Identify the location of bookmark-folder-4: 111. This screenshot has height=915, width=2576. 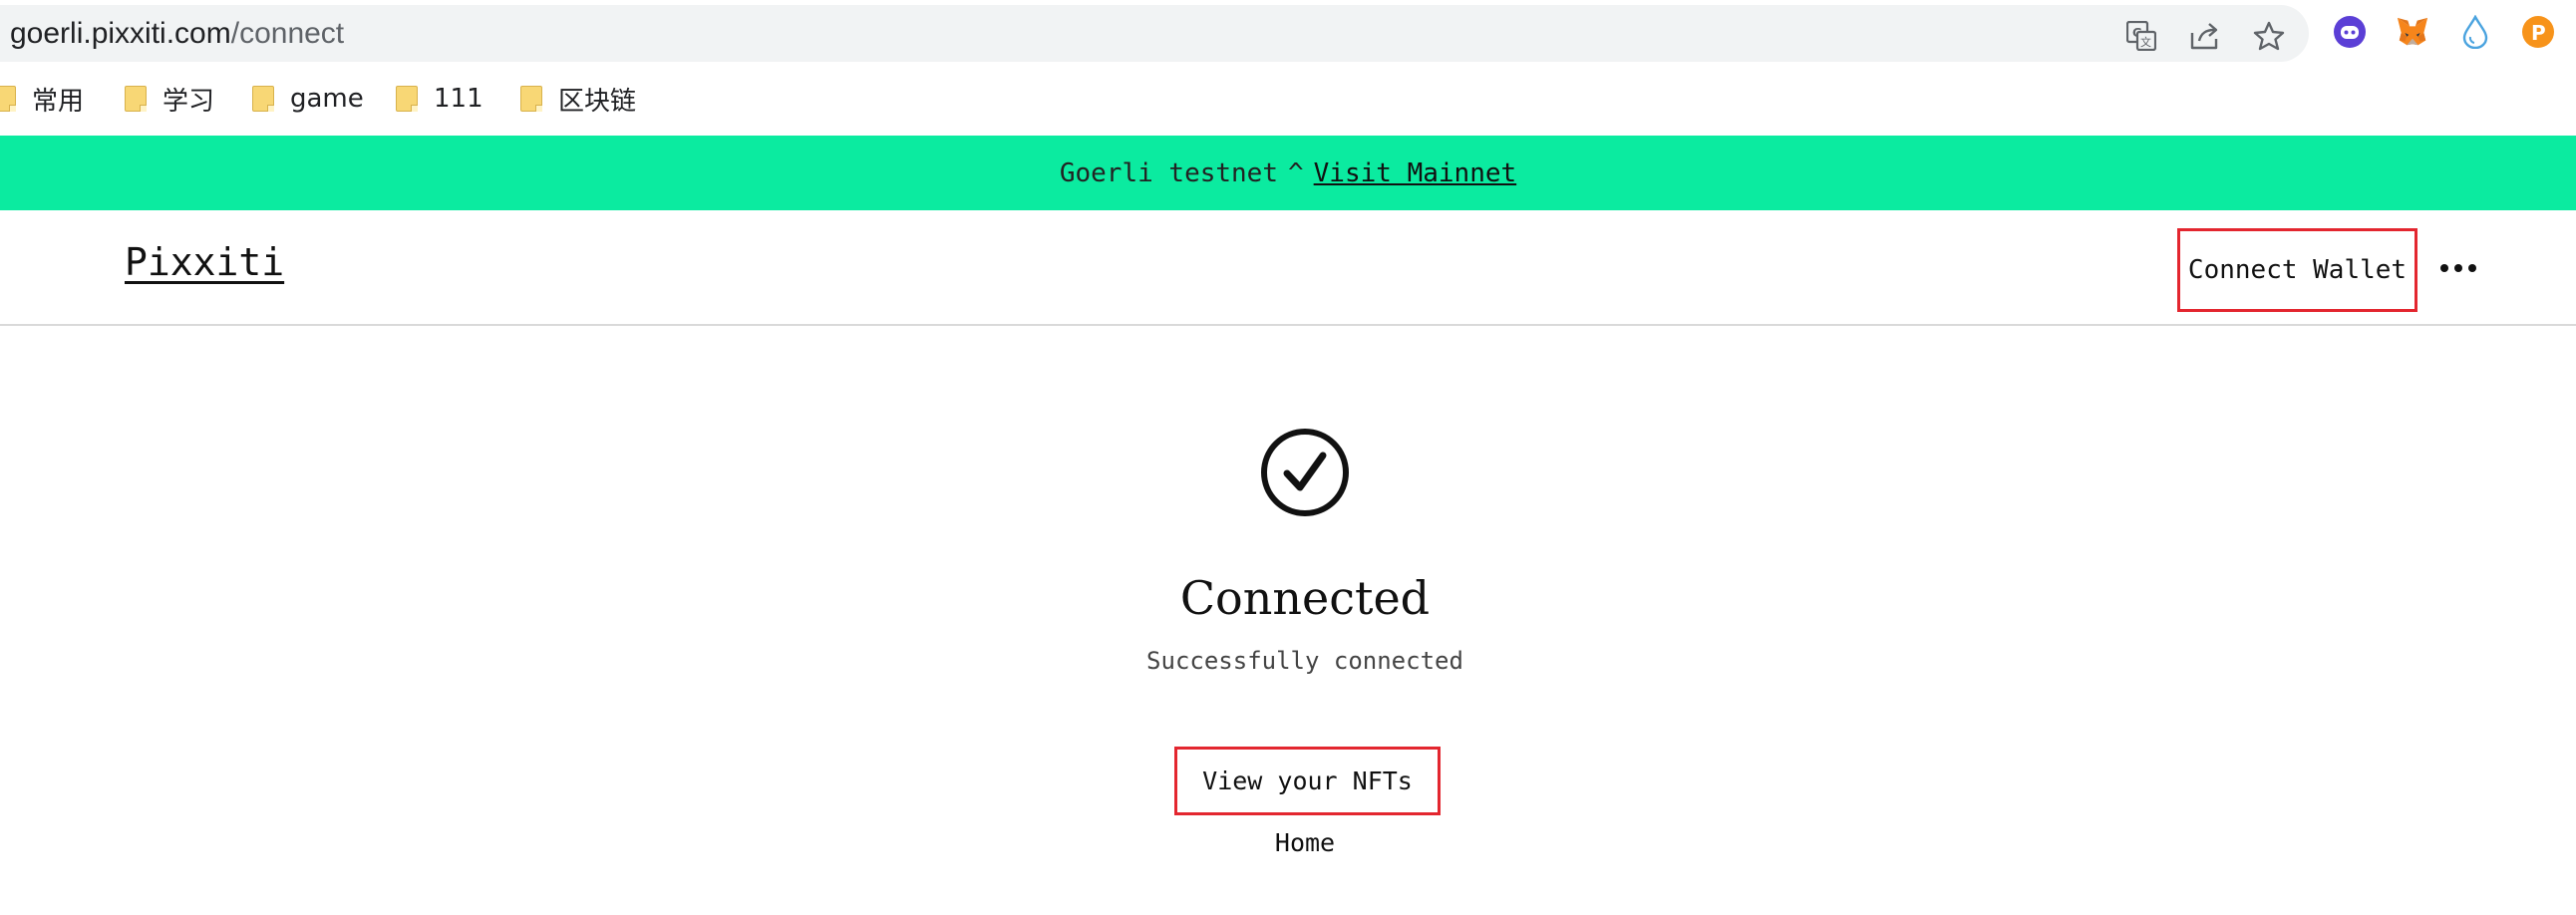
(439, 99).